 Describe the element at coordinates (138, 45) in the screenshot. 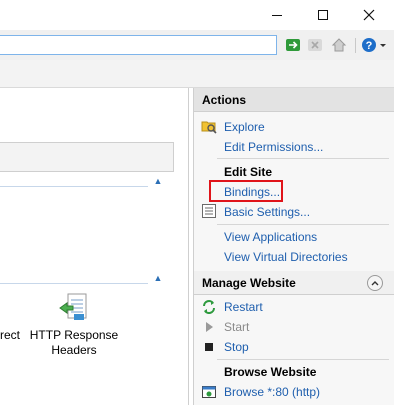

I see `address-input` at that location.